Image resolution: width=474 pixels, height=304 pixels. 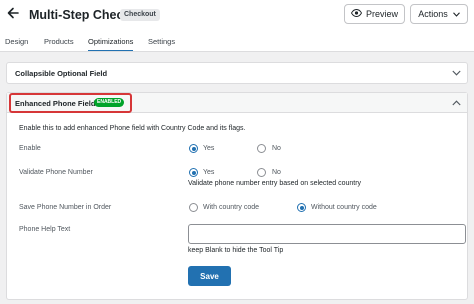 I want to click on validate-label: Validate Phone Number, so click(x=56, y=172).